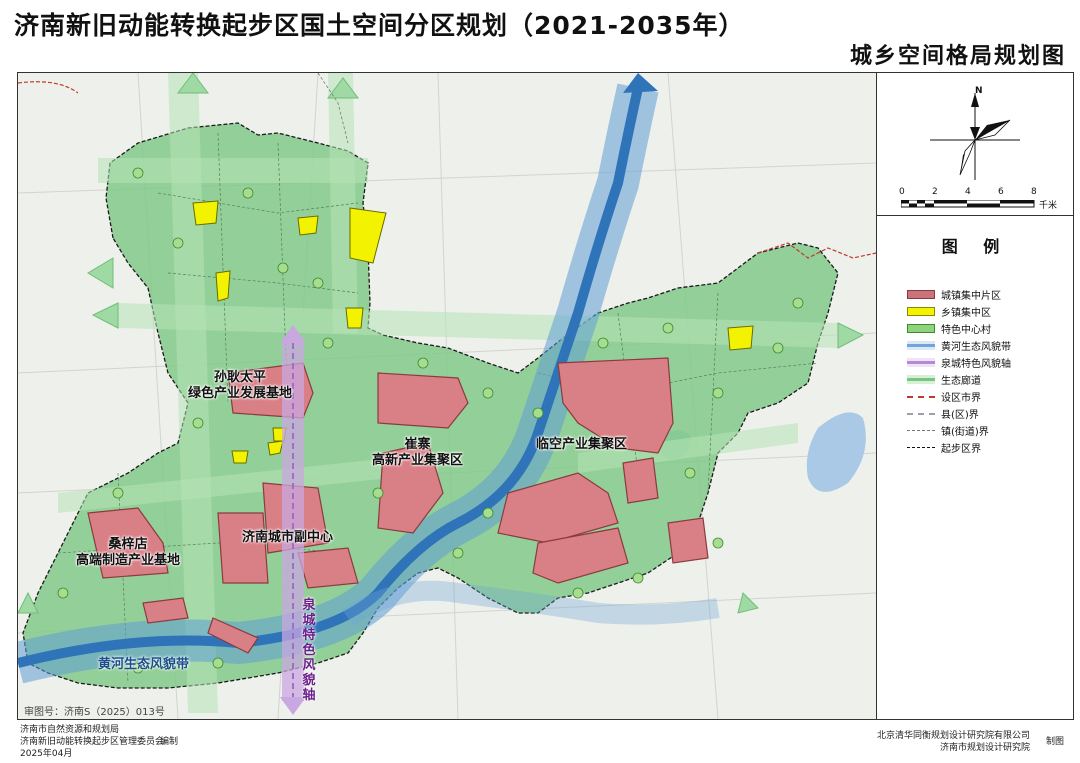 The image size is (1080, 763). Describe the element at coordinates (379, 25) in the screenshot. I see `map-title: 济南新旧动能转换起步区国土空间分区规划（2021-2035年）` at that location.